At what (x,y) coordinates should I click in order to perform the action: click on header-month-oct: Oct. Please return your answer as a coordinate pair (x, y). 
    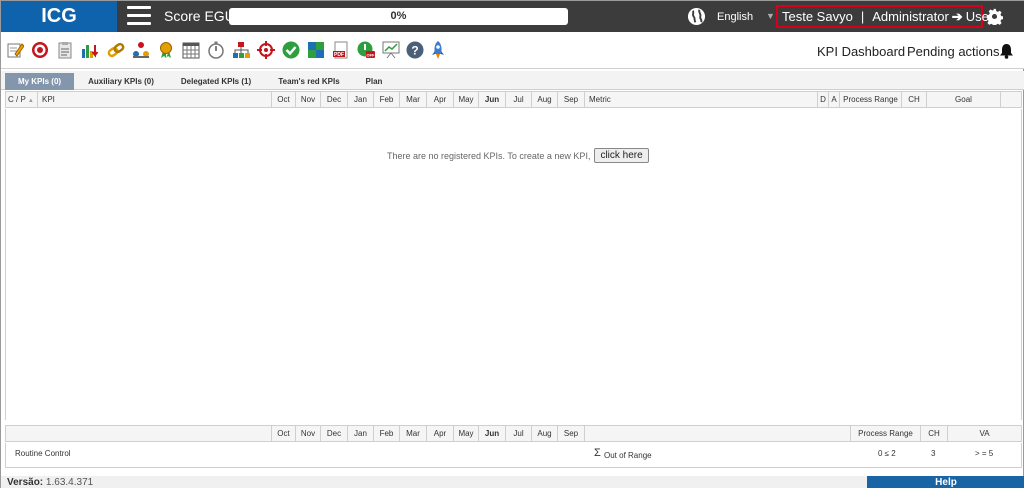
    Looking at the image, I should click on (284, 99).